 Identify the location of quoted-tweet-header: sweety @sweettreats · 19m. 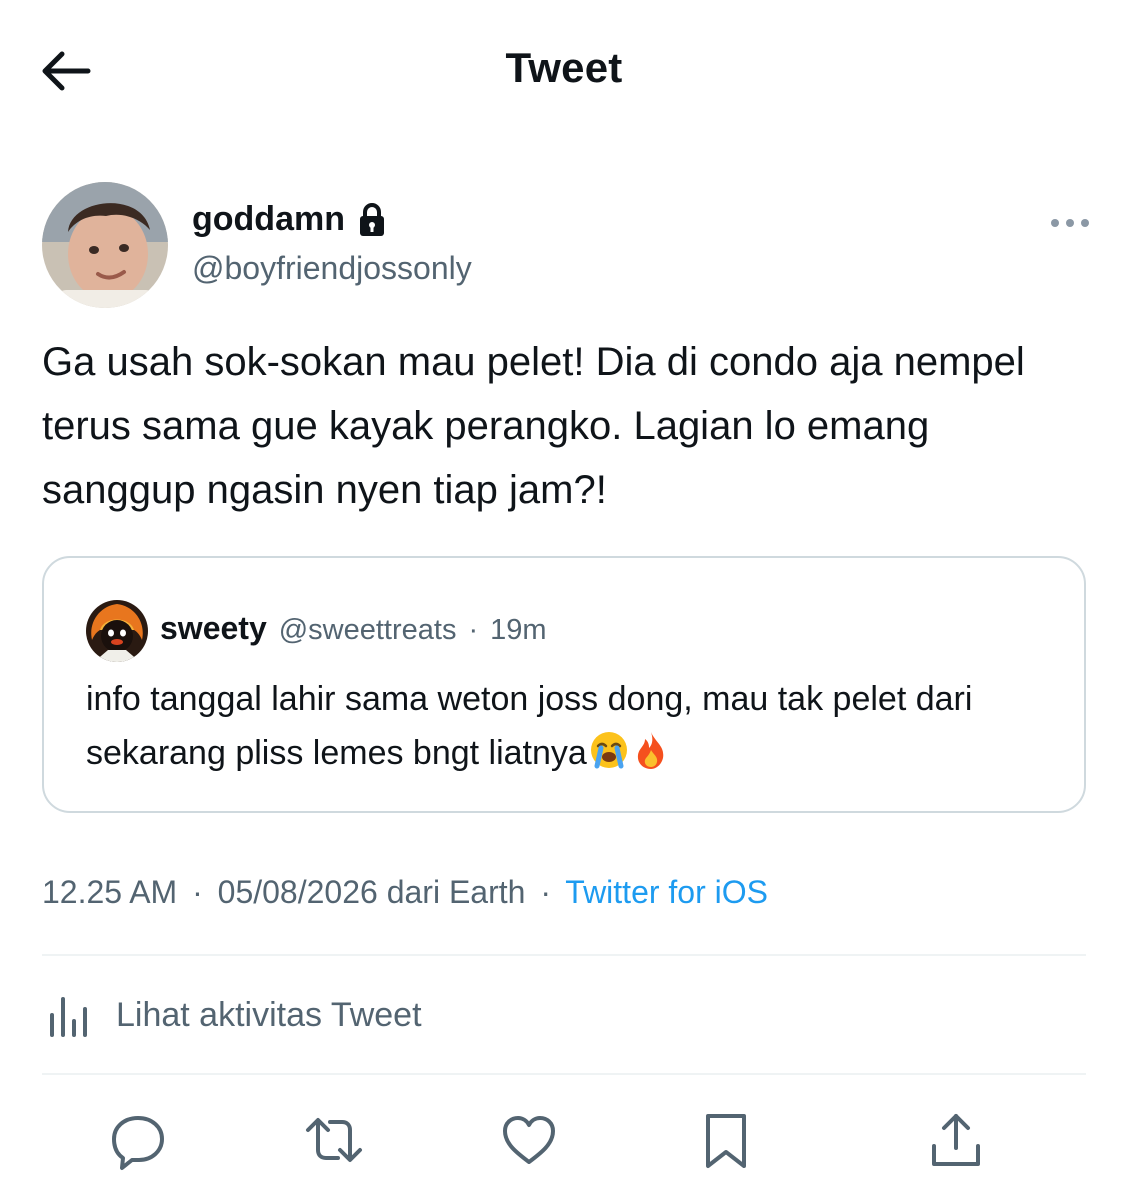
(353, 628).